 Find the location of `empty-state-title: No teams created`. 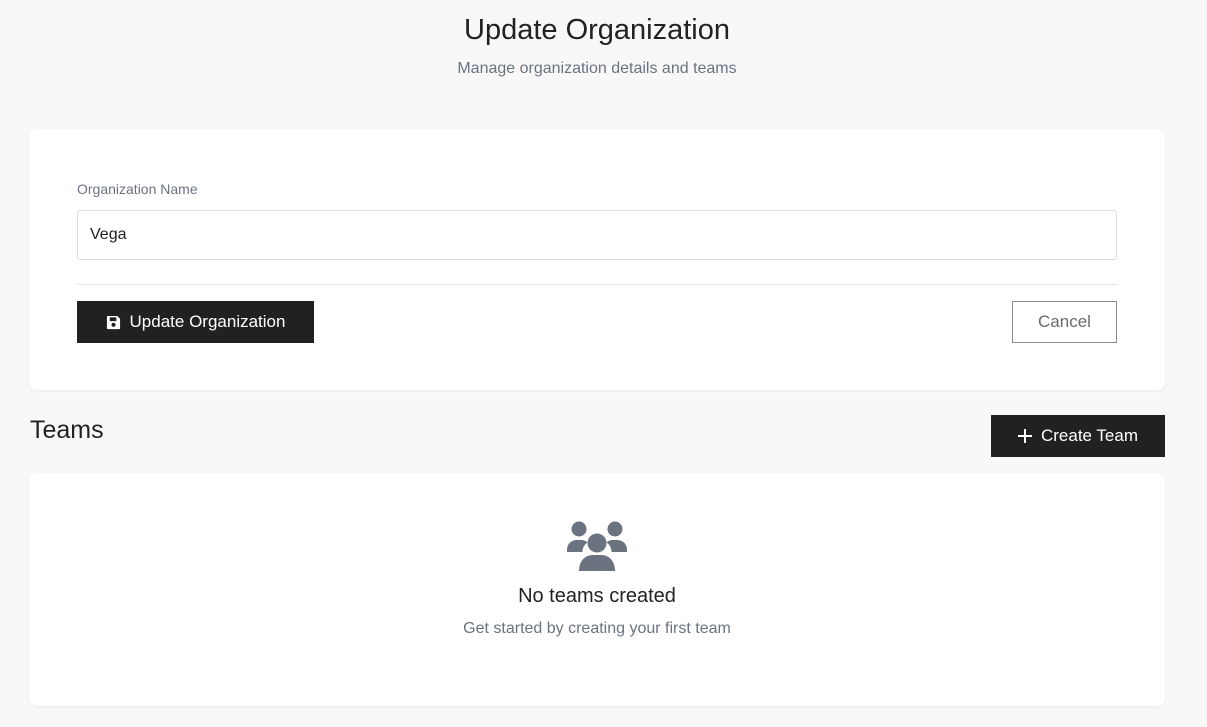

empty-state-title: No teams created is located at coordinates (597, 596).